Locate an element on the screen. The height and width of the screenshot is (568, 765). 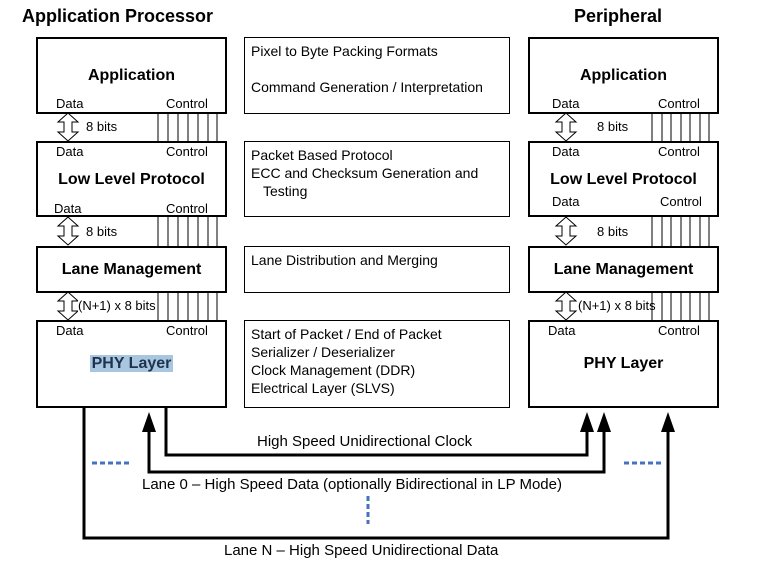
right-application-title: Application is located at coordinates (623, 75).